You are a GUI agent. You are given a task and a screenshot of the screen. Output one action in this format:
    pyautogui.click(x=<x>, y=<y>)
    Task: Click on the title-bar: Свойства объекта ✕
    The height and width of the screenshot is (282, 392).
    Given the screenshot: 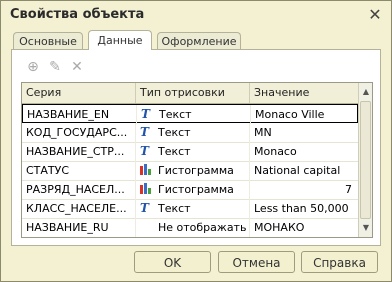 What is the action you would take?
    pyautogui.click(x=196, y=15)
    